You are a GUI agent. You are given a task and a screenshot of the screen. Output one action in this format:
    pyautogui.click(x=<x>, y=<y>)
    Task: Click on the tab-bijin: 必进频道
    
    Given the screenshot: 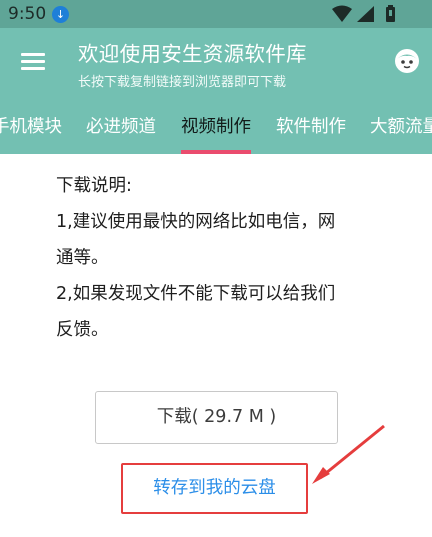 What is the action you would take?
    pyautogui.click(x=121, y=133)
    